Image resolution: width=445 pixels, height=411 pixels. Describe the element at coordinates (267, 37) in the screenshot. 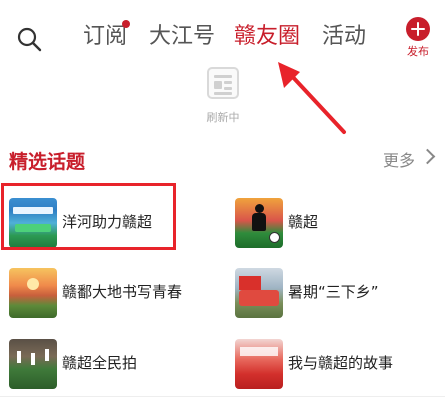

I see `tab-ganyouquan: 赣友圈` at that location.